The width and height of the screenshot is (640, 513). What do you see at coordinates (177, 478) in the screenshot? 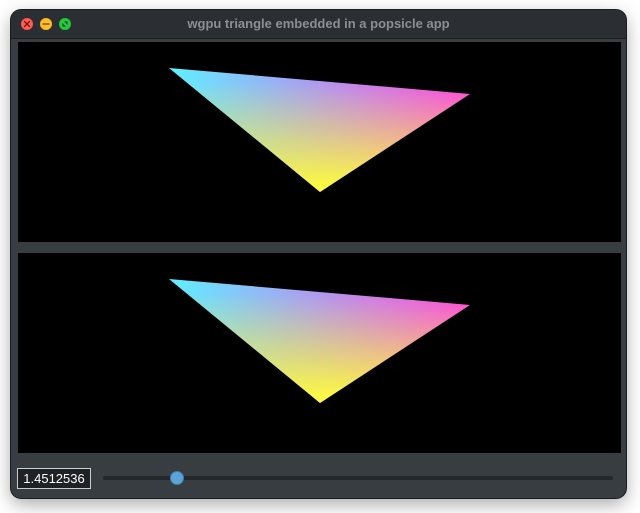
I see `slider-thumb` at bounding box center [177, 478].